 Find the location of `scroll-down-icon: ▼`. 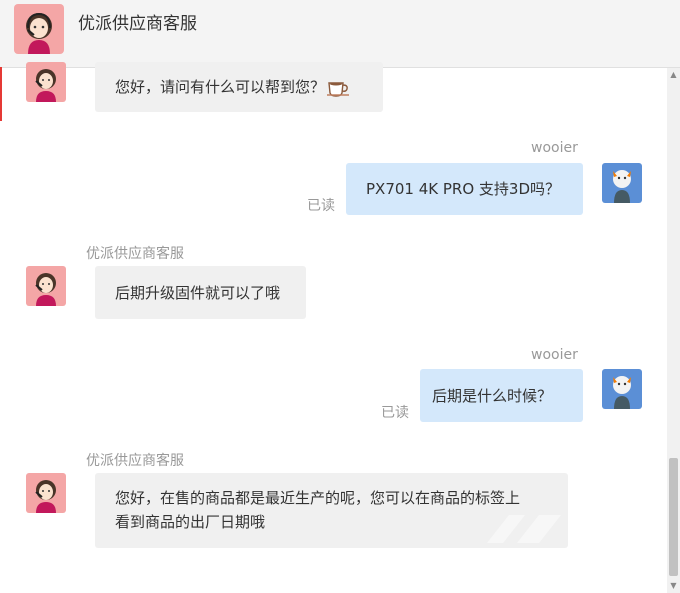

scroll-down-icon: ▼ is located at coordinates (673, 586).